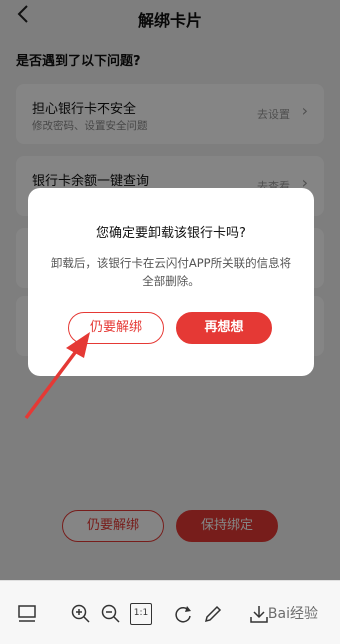  I want to click on dialog-title: 您确定要卸载该银行卡吗?, so click(171, 233).